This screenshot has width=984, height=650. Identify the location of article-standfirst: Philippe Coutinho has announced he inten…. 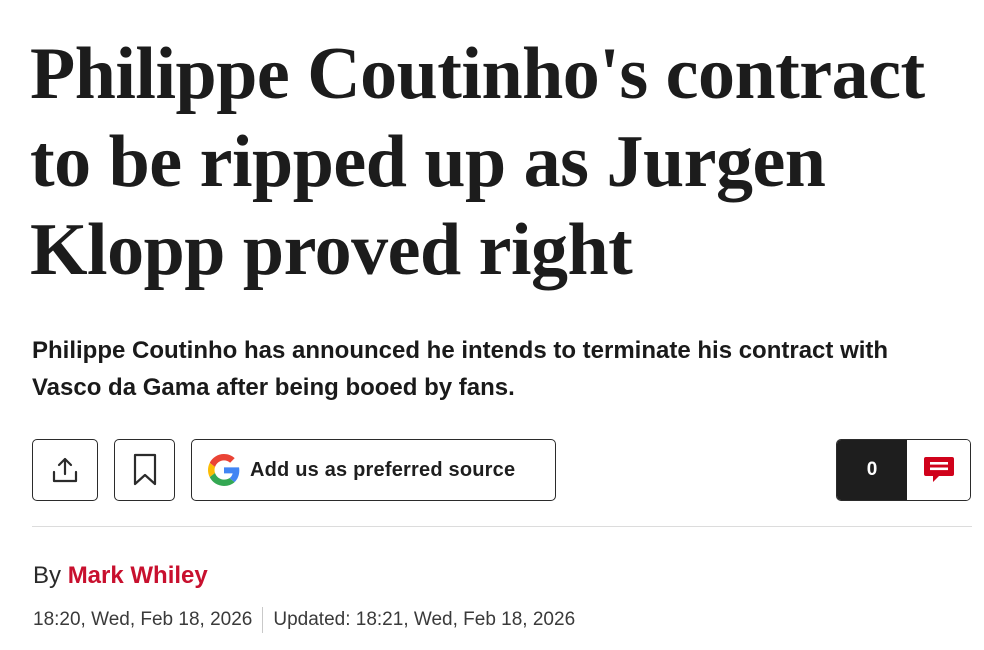
(460, 369).